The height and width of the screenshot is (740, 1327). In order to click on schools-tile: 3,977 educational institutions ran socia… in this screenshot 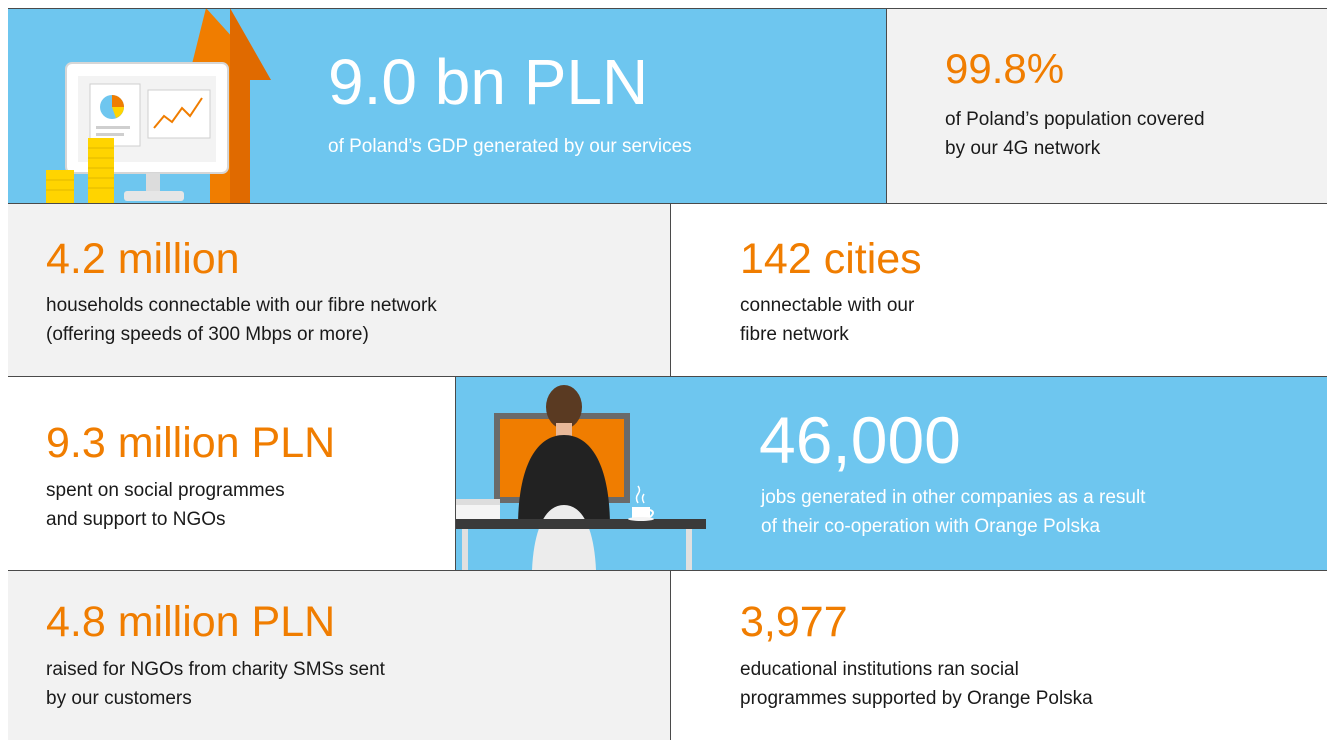, I will do `click(999, 655)`.